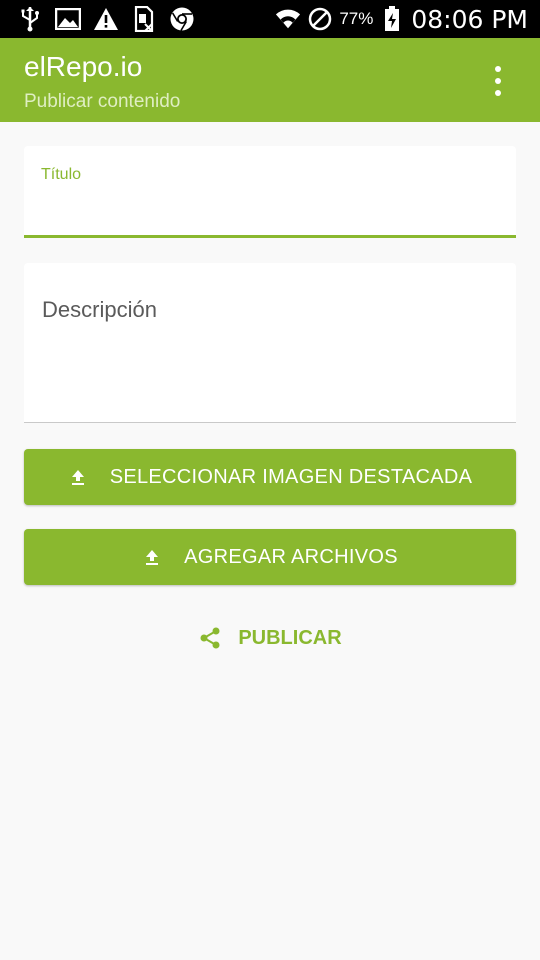 Image resolution: width=540 pixels, height=960 pixels. I want to click on status-bar-notifications, so click(111, 19).